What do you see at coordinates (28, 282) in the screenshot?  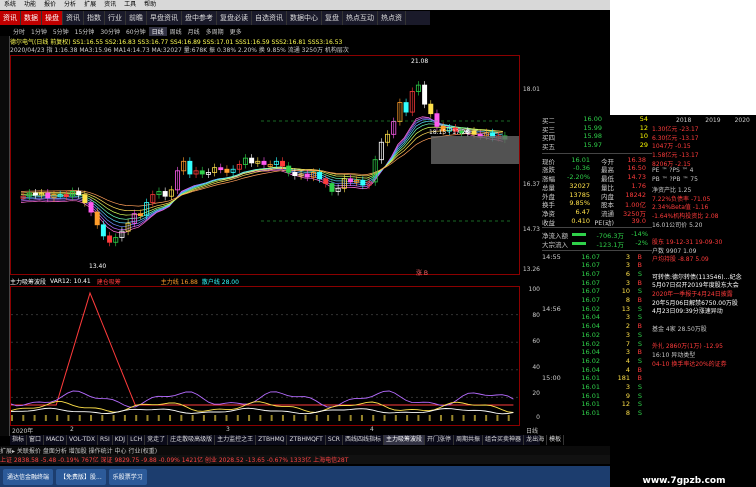 I see `sub-indicator-name: 主力吸筹波段` at bounding box center [28, 282].